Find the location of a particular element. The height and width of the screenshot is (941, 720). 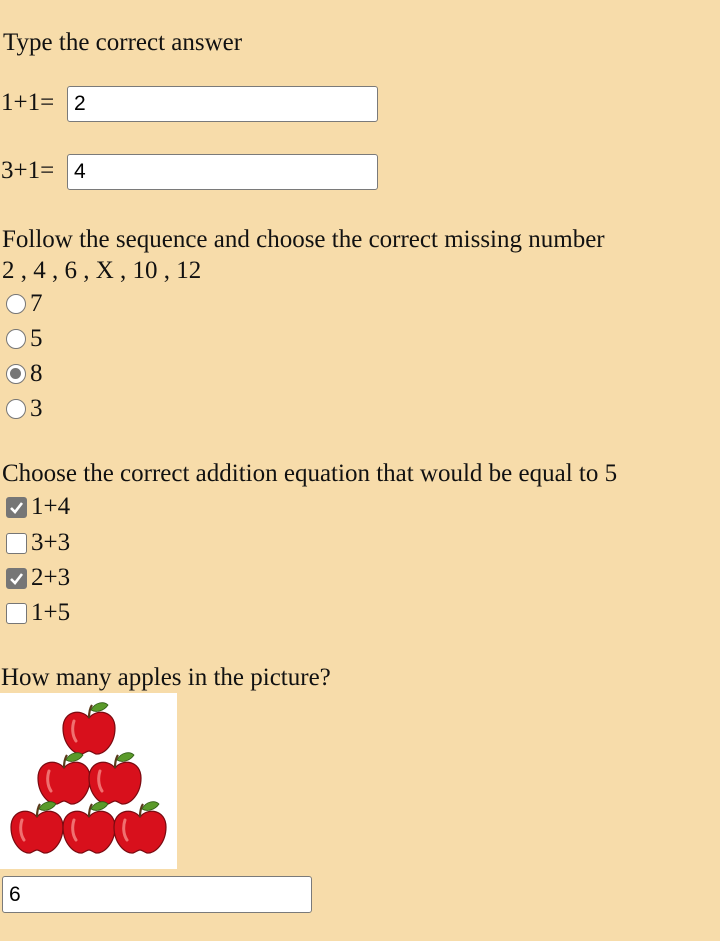

radio-option-8: 8 is located at coordinates (24, 374).